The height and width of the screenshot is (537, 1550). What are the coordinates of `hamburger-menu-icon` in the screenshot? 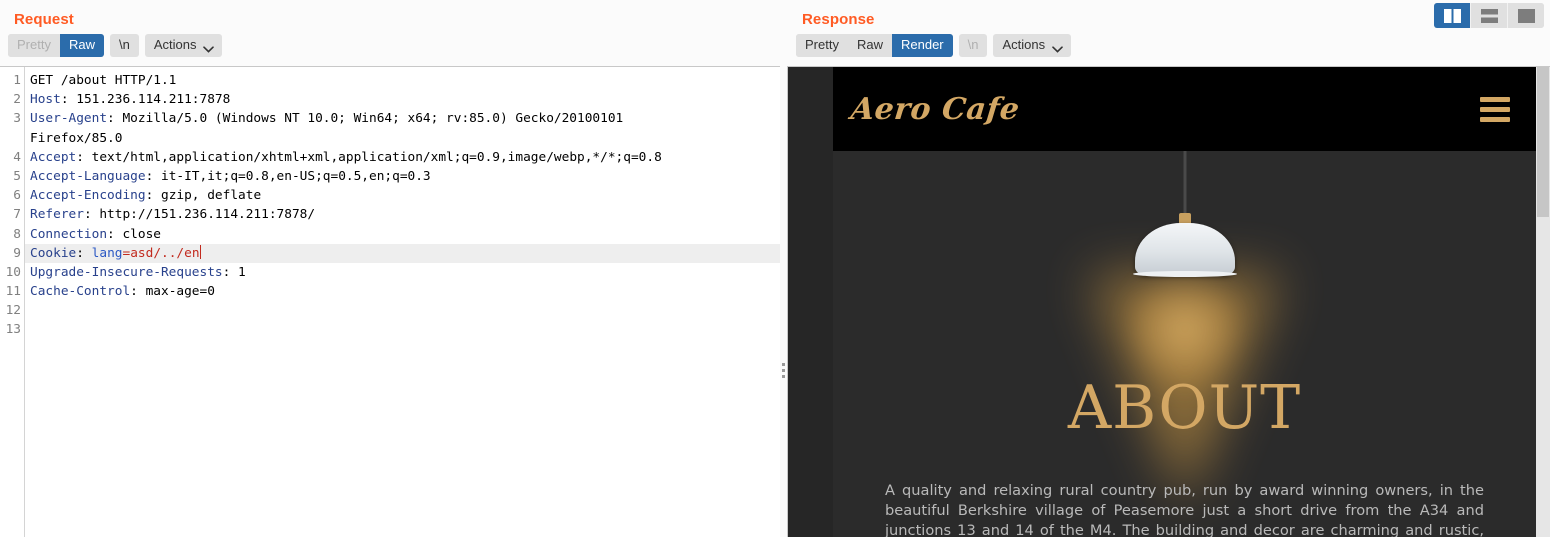 It's located at (1495, 109).